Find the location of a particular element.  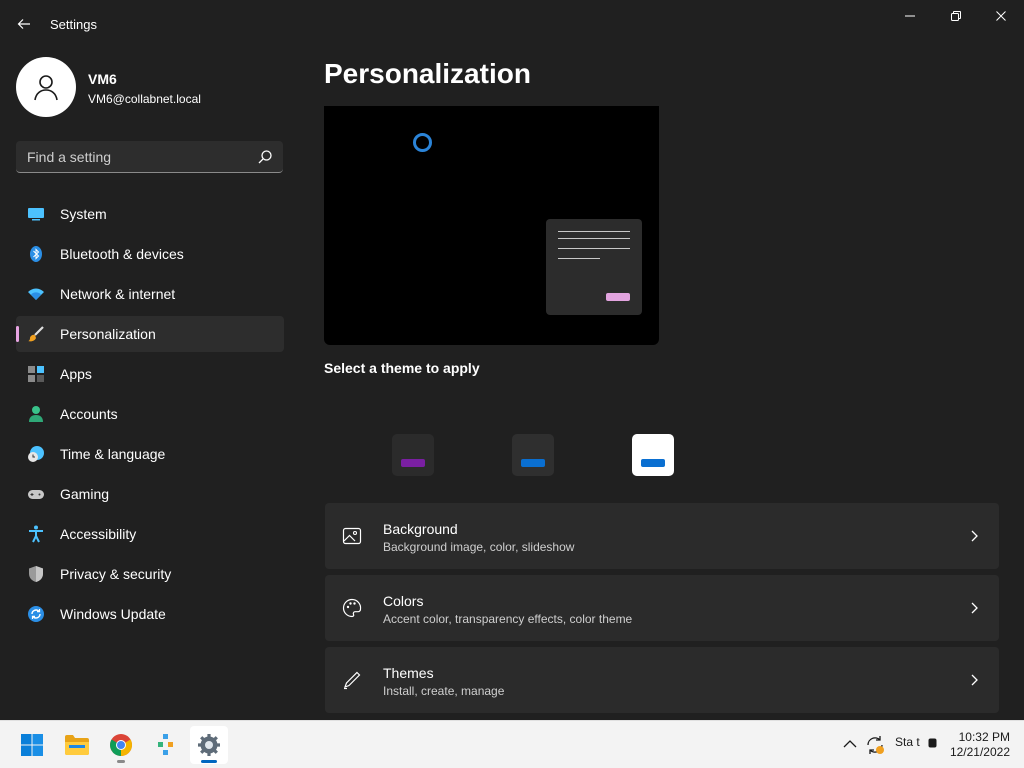

sidebar-item-personalization: Personalization is located at coordinates (150, 334).